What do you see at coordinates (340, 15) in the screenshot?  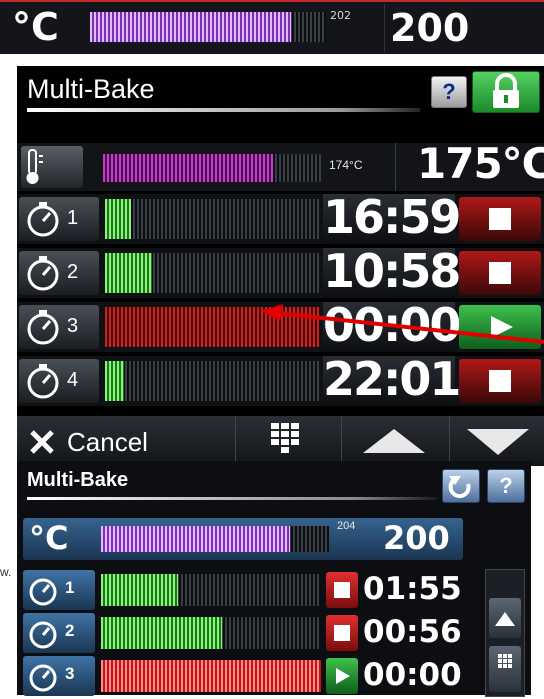 I see `current-temp: 202` at bounding box center [340, 15].